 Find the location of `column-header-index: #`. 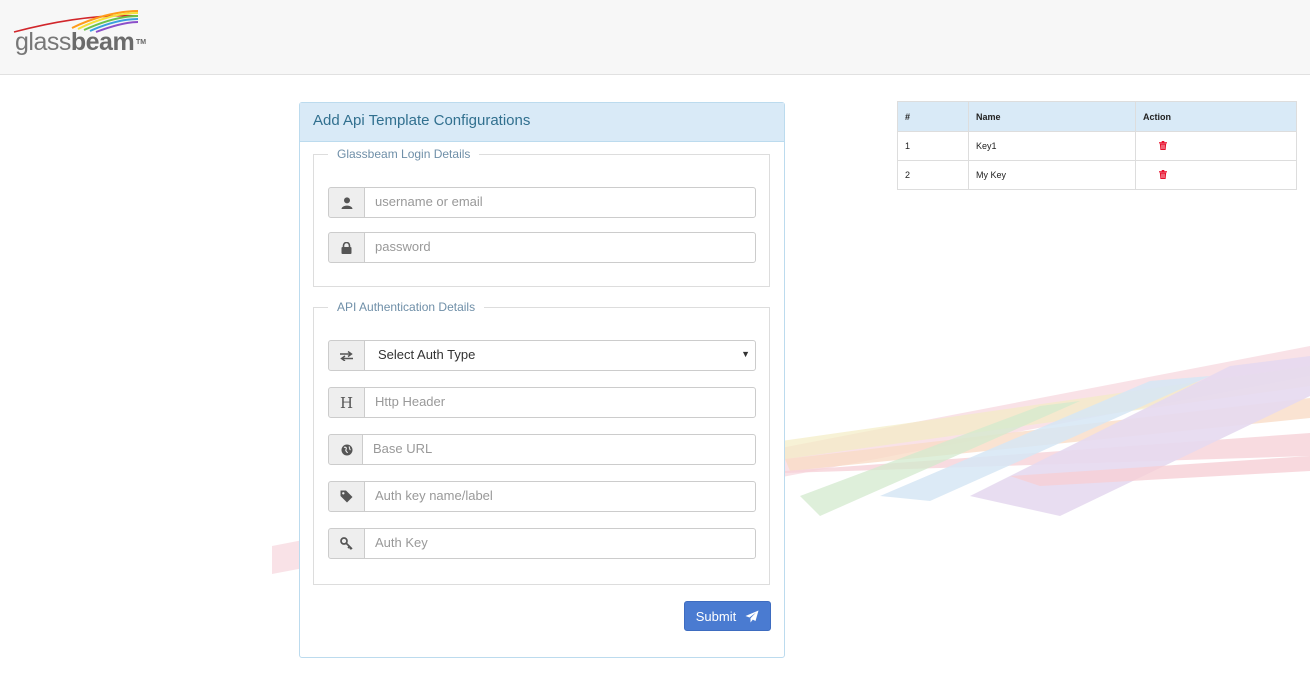

column-header-index: # is located at coordinates (933, 116).